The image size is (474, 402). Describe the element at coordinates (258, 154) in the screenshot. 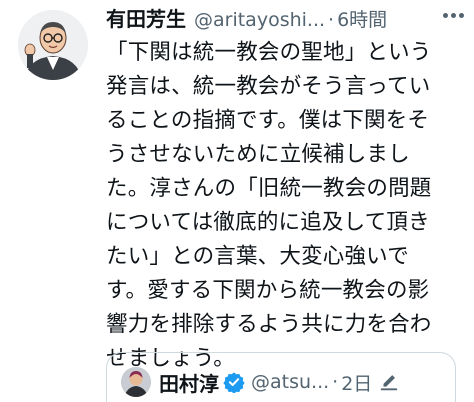

I see `tweet-text-line: うさせないために立候補しまし` at that location.